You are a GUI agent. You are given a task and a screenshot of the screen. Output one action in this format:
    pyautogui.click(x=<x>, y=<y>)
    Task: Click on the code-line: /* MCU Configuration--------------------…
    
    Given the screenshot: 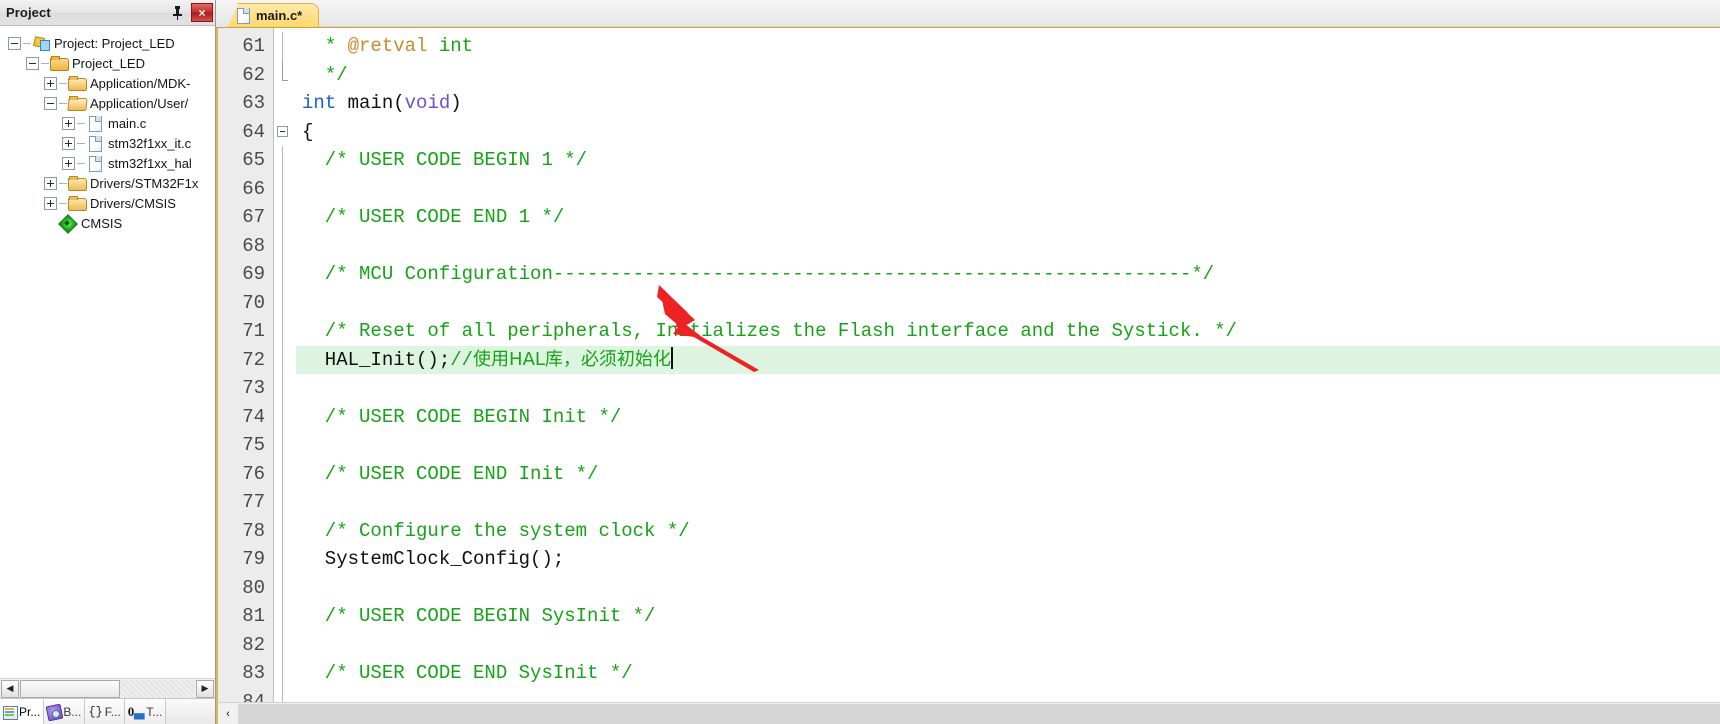 What is the action you would take?
    pyautogui.click(x=1008, y=274)
    